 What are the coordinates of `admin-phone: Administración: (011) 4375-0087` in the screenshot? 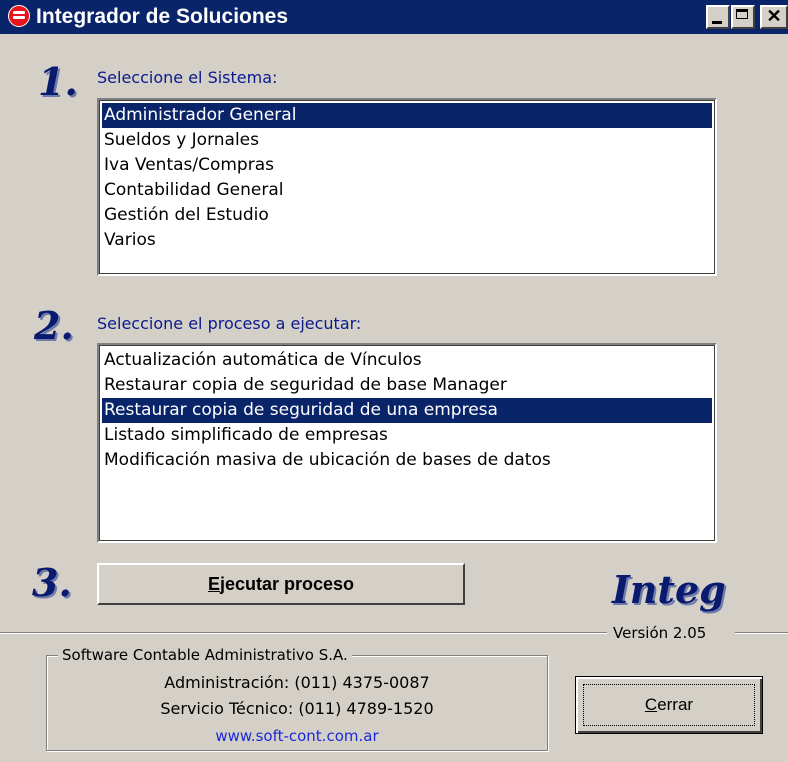 It's located at (297, 682).